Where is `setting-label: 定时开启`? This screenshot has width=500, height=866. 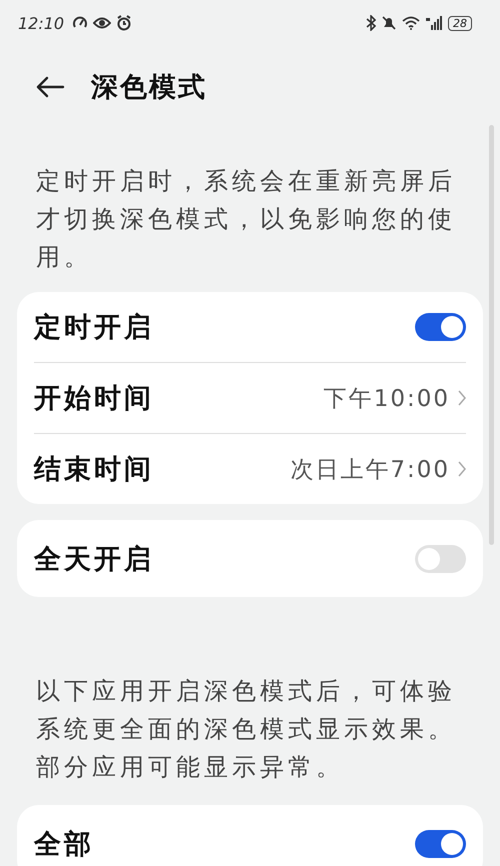 setting-label: 定时开启 is located at coordinates (94, 328).